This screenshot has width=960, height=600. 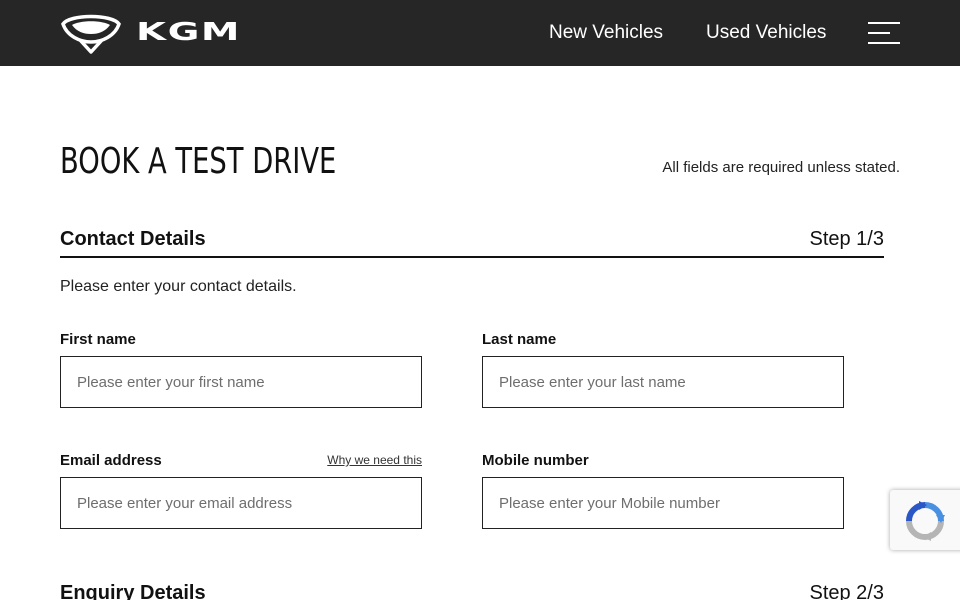 What do you see at coordinates (91, 34) in the screenshot?
I see `kgm-wing-emblem-icon` at bounding box center [91, 34].